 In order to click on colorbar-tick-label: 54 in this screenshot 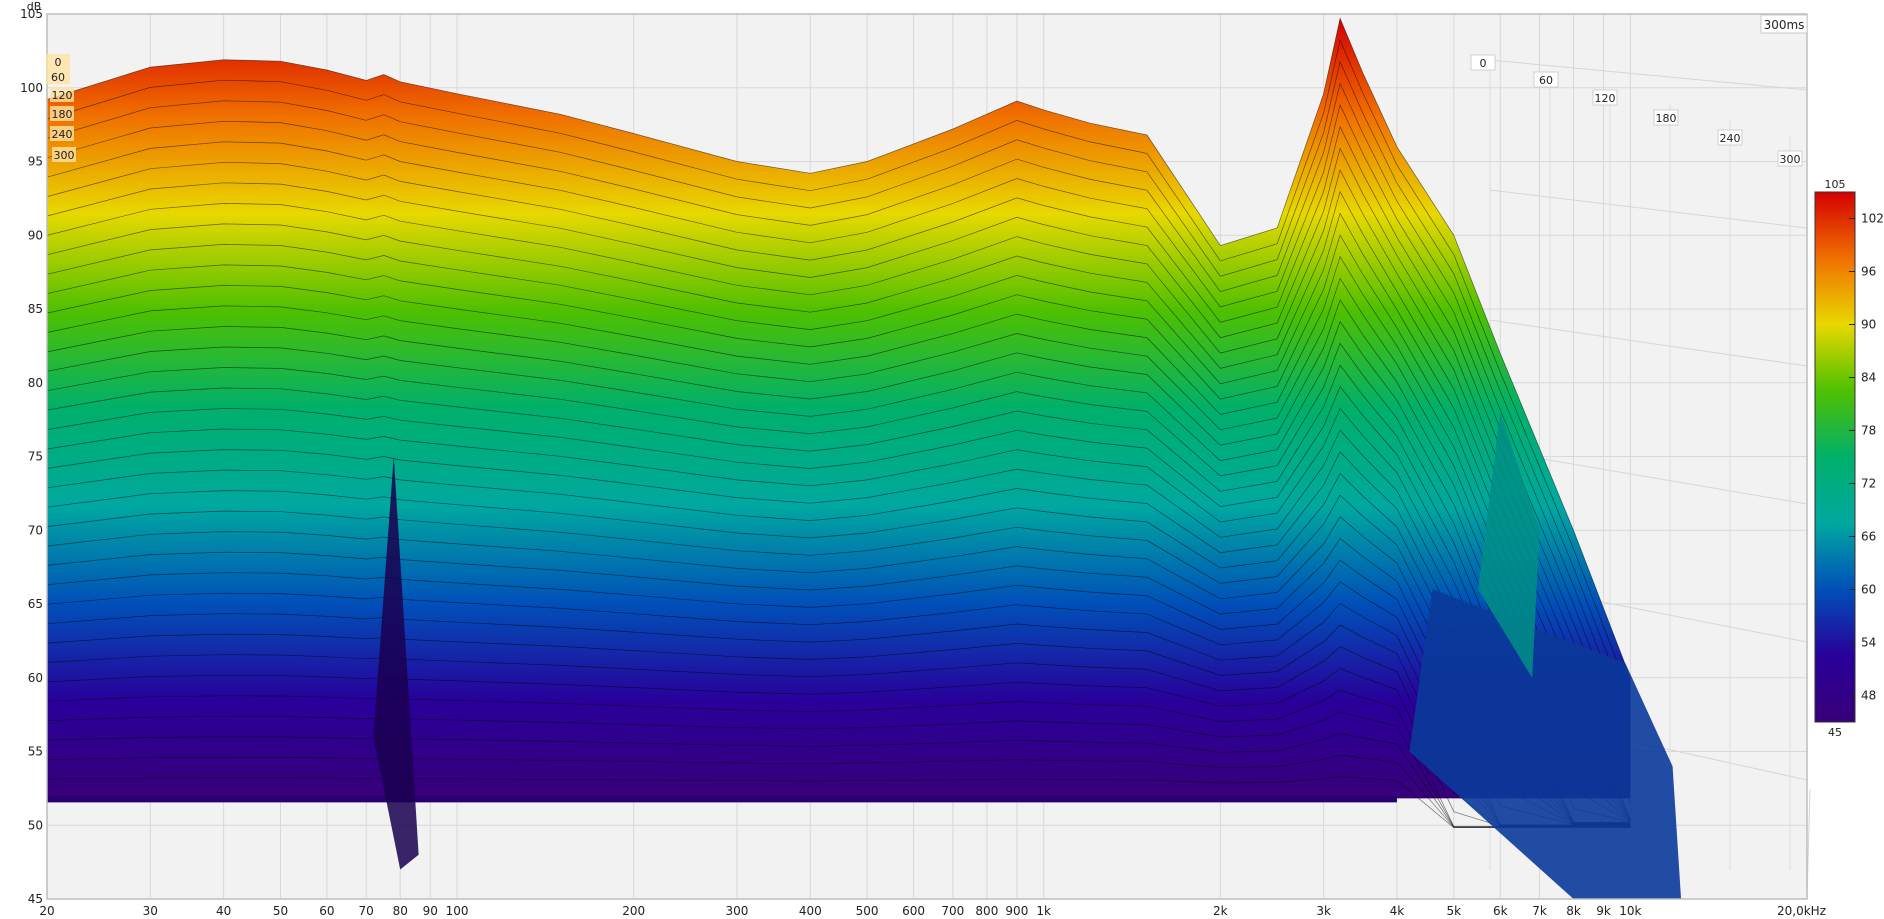, I will do `click(1868, 643)`.